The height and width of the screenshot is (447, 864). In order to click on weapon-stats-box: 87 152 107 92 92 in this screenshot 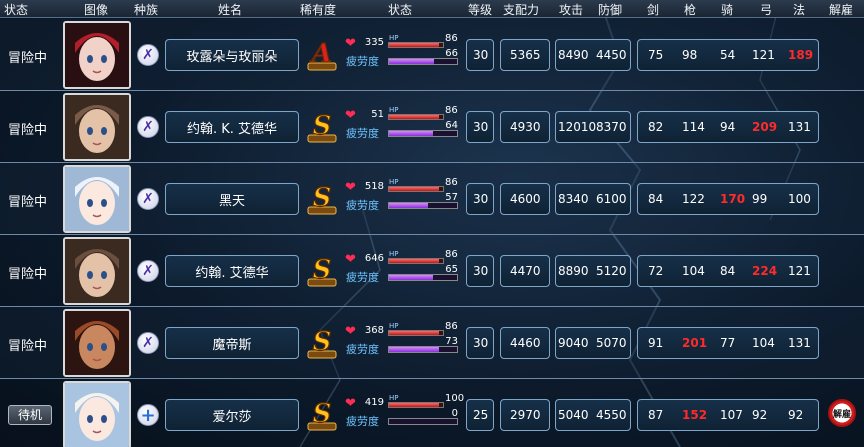, I will do `click(728, 415)`.